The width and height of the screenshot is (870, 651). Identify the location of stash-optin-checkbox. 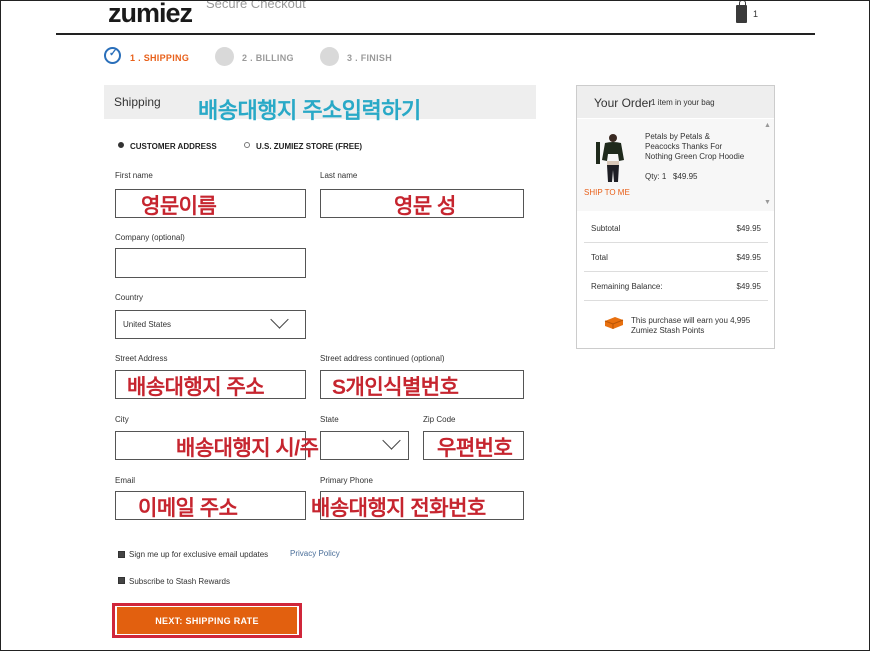
(121, 580).